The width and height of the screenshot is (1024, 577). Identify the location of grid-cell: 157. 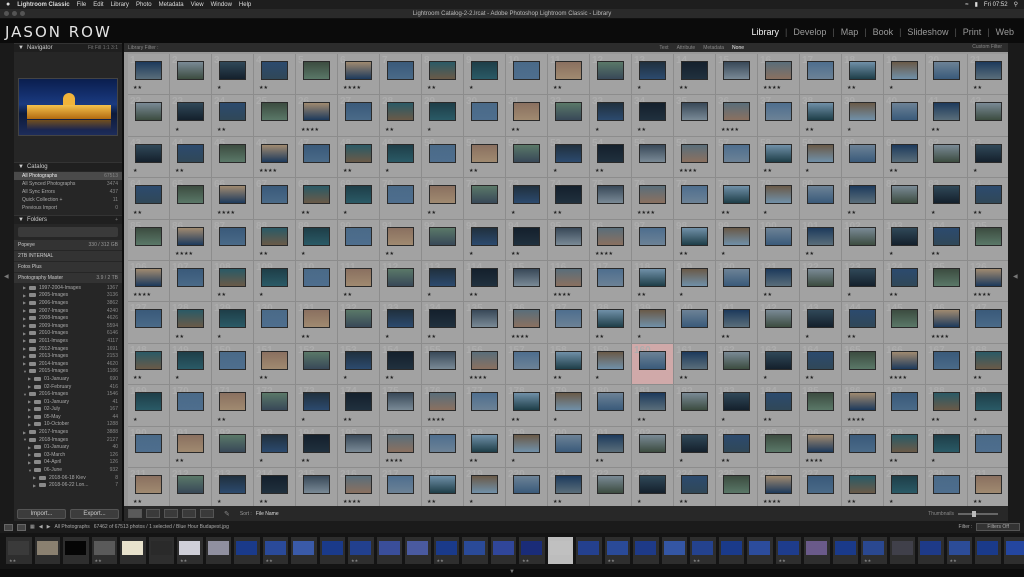
(527, 364).